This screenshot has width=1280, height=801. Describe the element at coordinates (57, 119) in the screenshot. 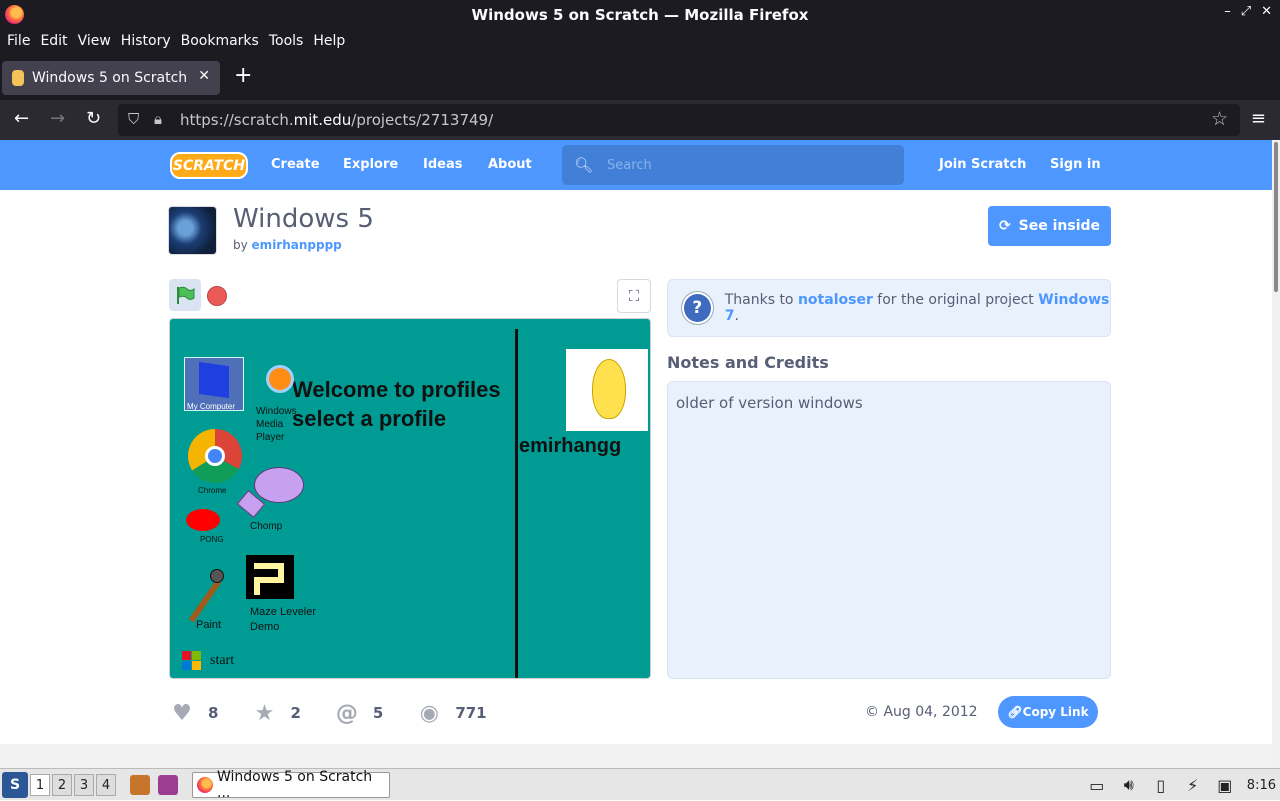

I see `forward-icon: →` at that location.